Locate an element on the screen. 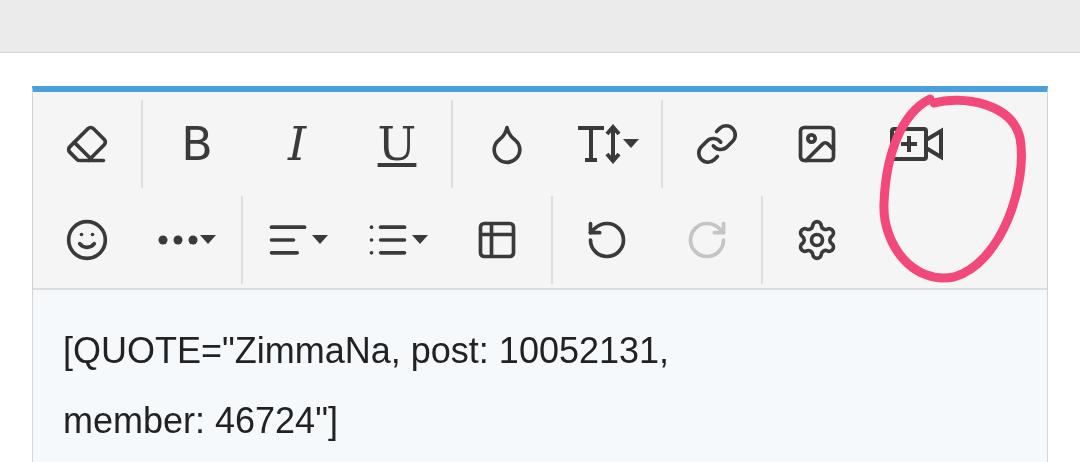 This screenshot has width=1080, height=462. bold-button: B is located at coordinates (197, 144).